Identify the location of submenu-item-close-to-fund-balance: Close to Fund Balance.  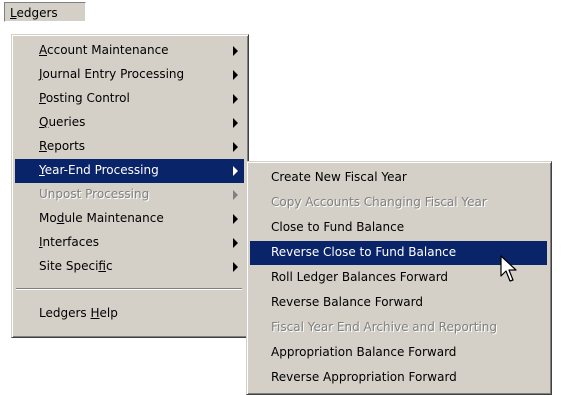
(398, 228).